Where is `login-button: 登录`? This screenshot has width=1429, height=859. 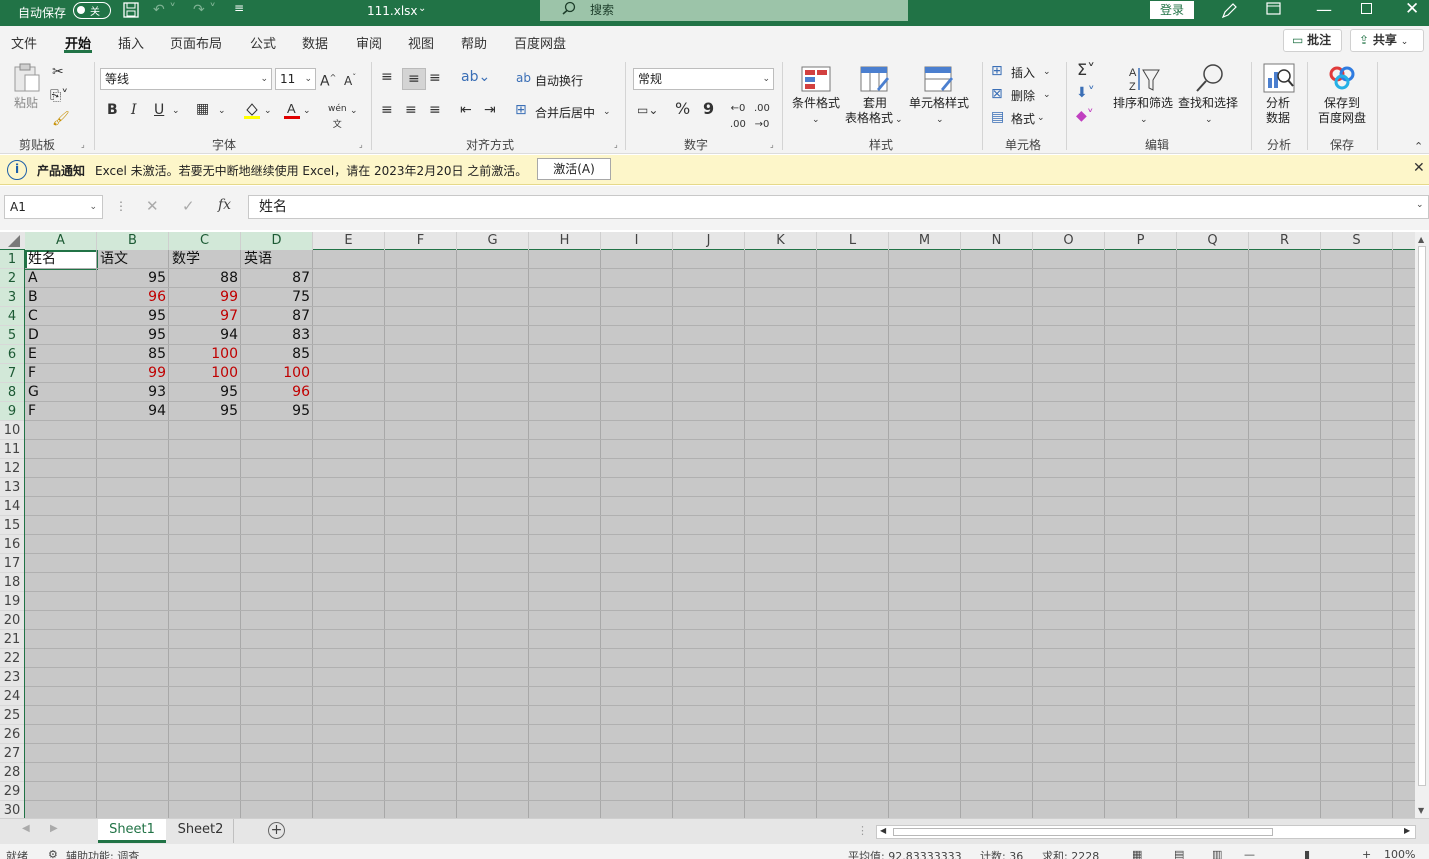 login-button: 登录 is located at coordinates (1172, 10).